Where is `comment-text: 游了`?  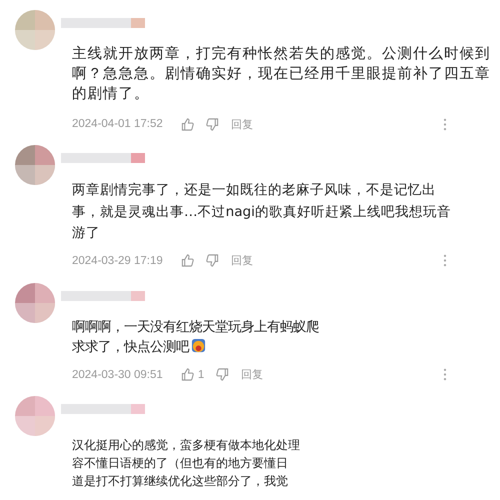
comment-text: 游了 is located at coordinates (86, 233).